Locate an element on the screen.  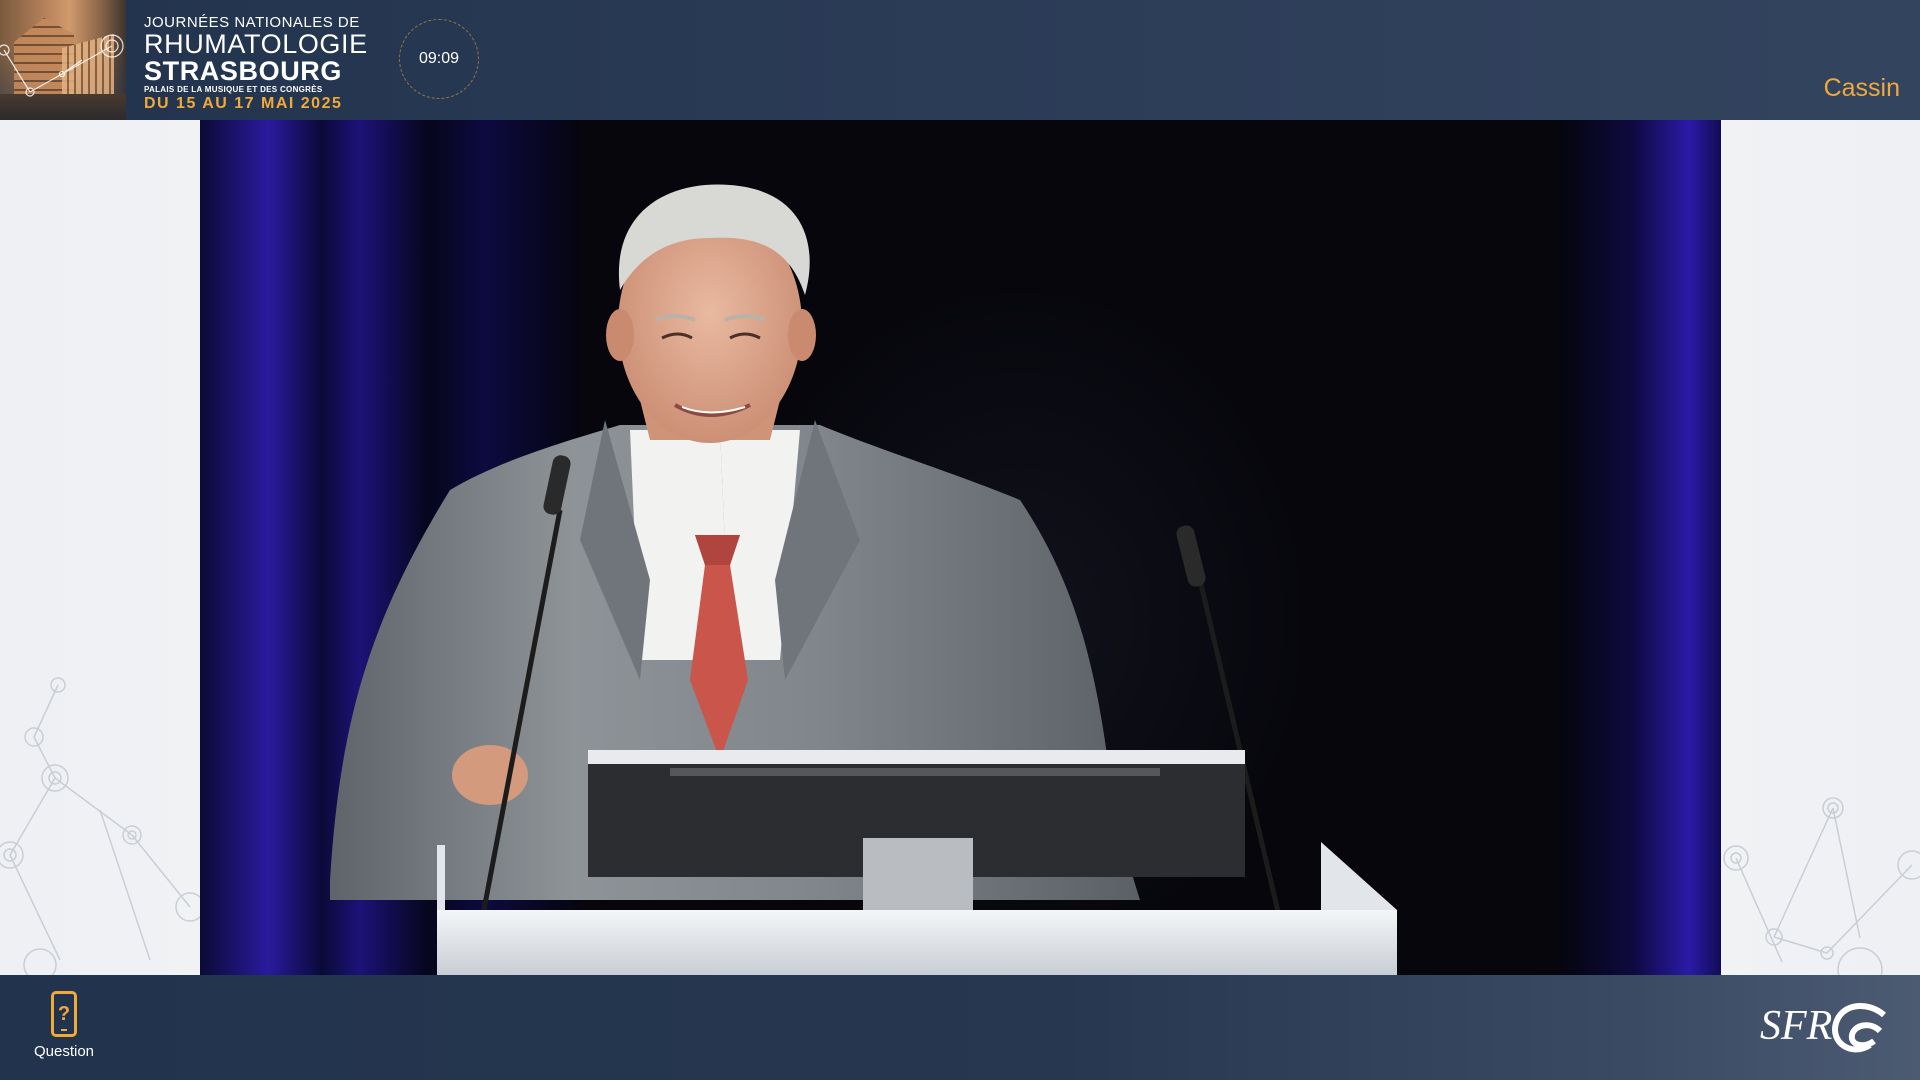
event-city: STRASBOURG is located at coordinates (243, 71).